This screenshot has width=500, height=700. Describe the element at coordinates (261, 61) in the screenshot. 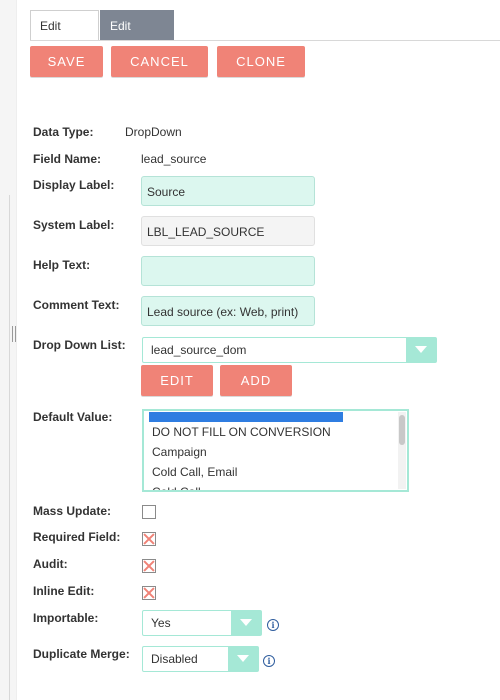

I see `clone-button: CLONE` at that location.